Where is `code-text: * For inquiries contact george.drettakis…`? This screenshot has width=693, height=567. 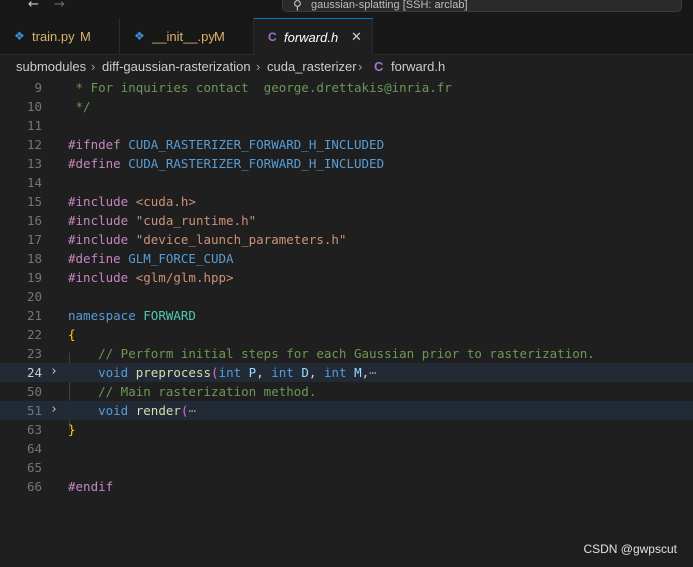 code-text: * For inquiries contact george.drettakis… is located at coordinates (260, 87).